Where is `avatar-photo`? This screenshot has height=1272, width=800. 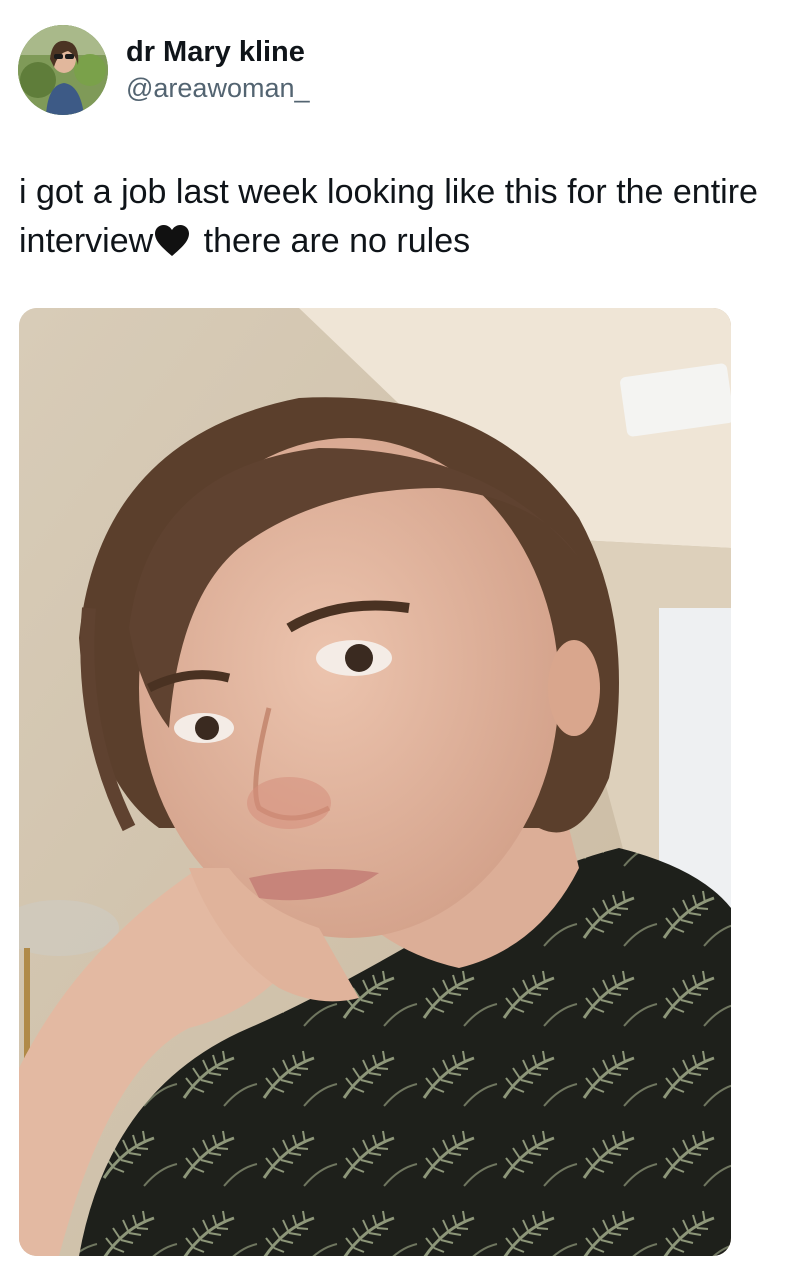
avatar-photo is located at coordinates (63, 70).